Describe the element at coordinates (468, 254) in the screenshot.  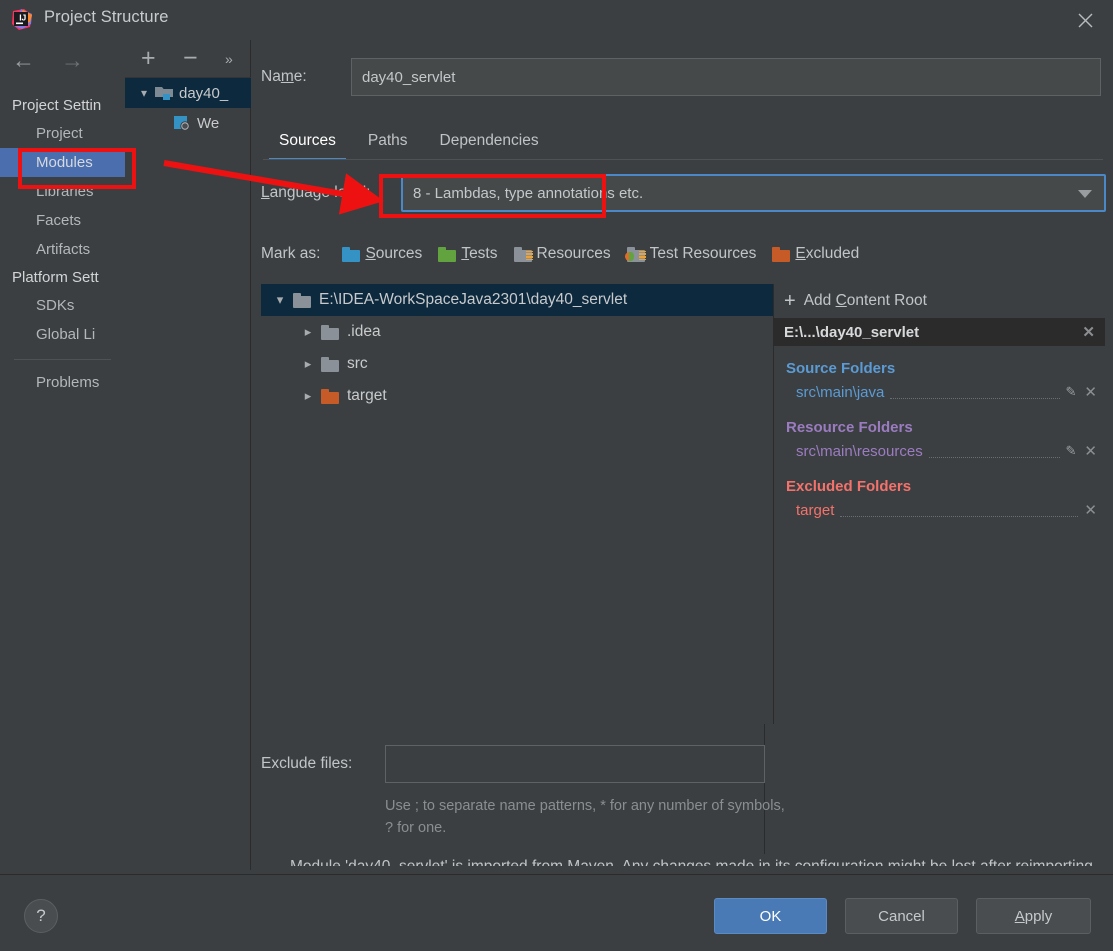
I see `mark-as-tests-button: Tests` at that location.